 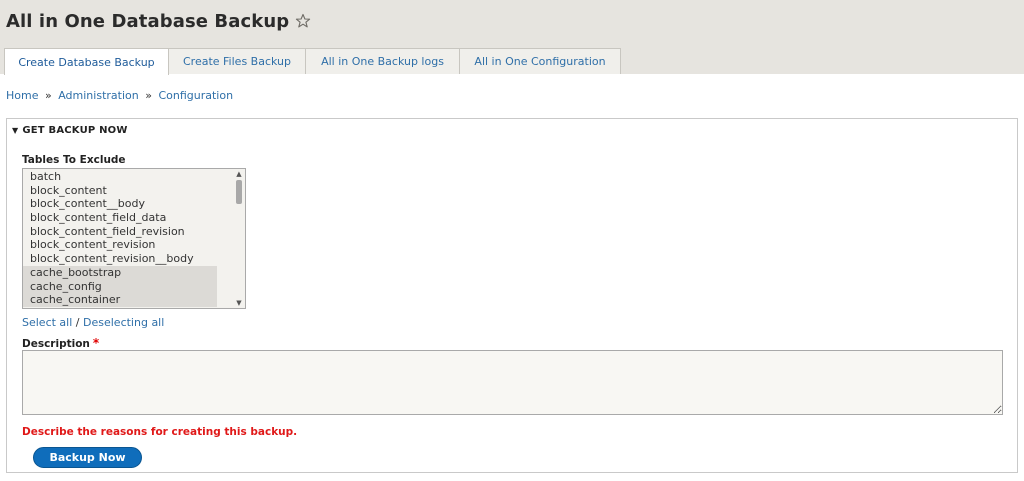 I want to click on fieldset-toggle: ▼ GET BACKUP NOW, so click(x=70, y=130).